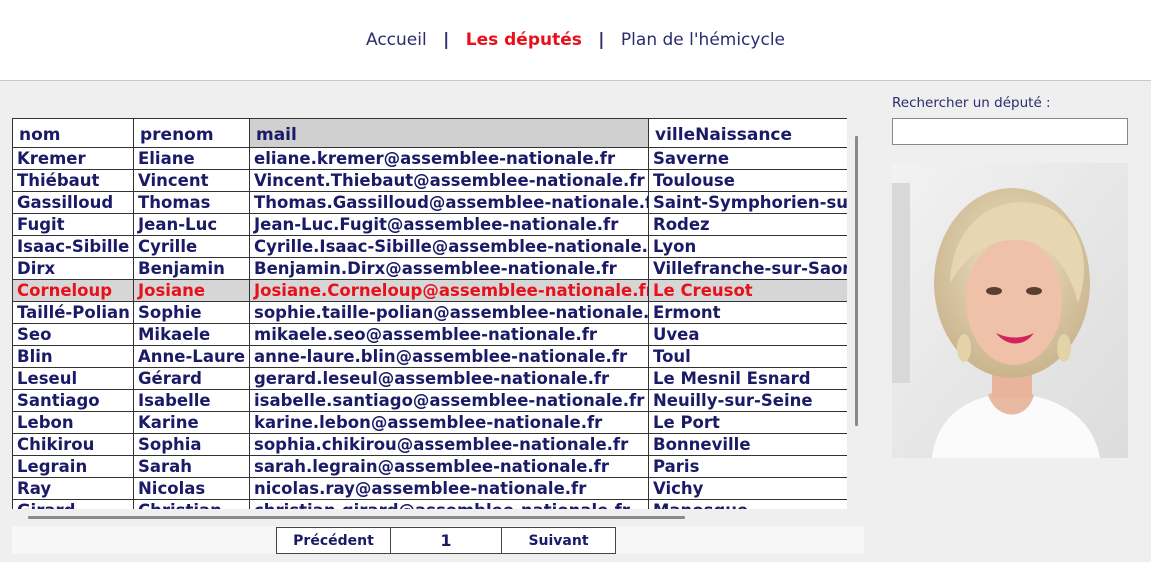 Image resolution: width=1151 pixels, height=562 pixels. I want to click on cell-nom: Corneloup, so click(73, 290).